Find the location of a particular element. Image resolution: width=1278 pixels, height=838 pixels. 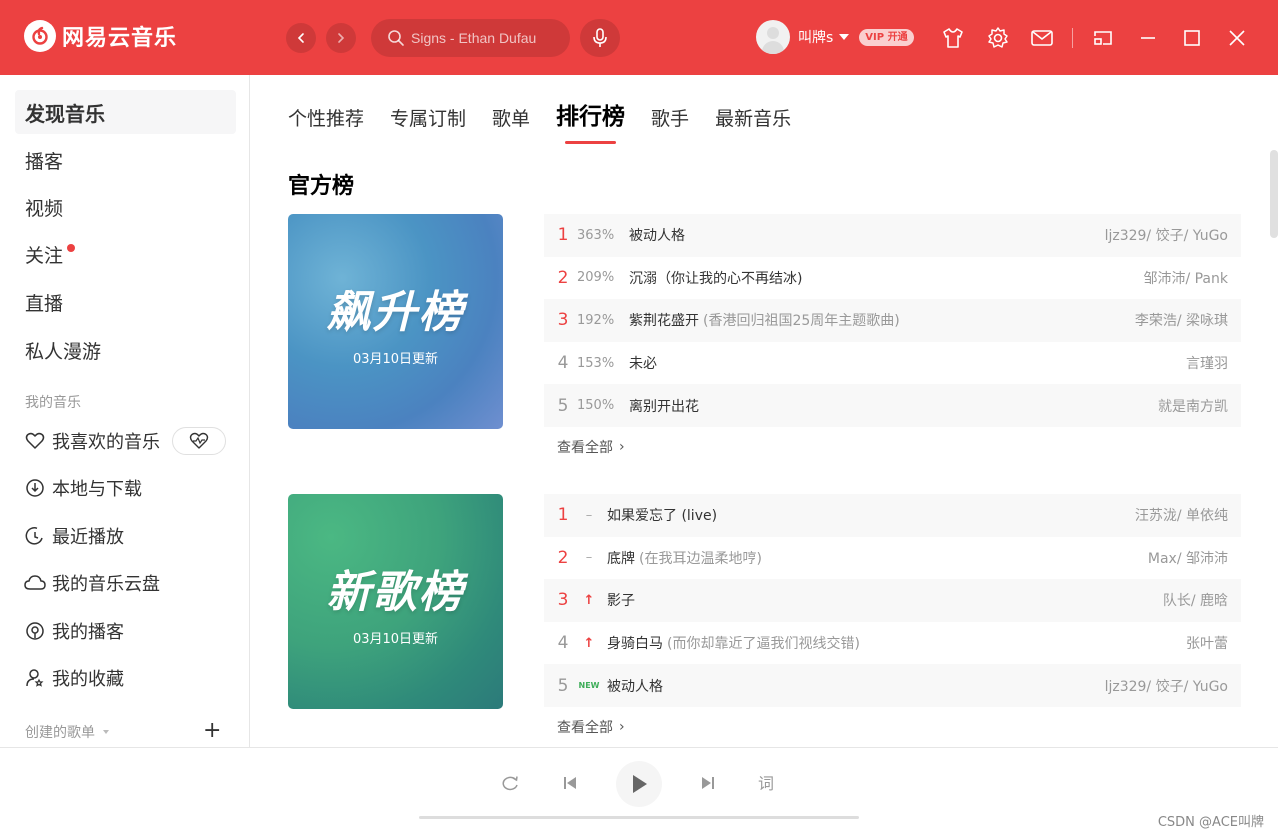

song-title: 沉溺（你让我的心不再结冰) is located at coordinates (715, 278).